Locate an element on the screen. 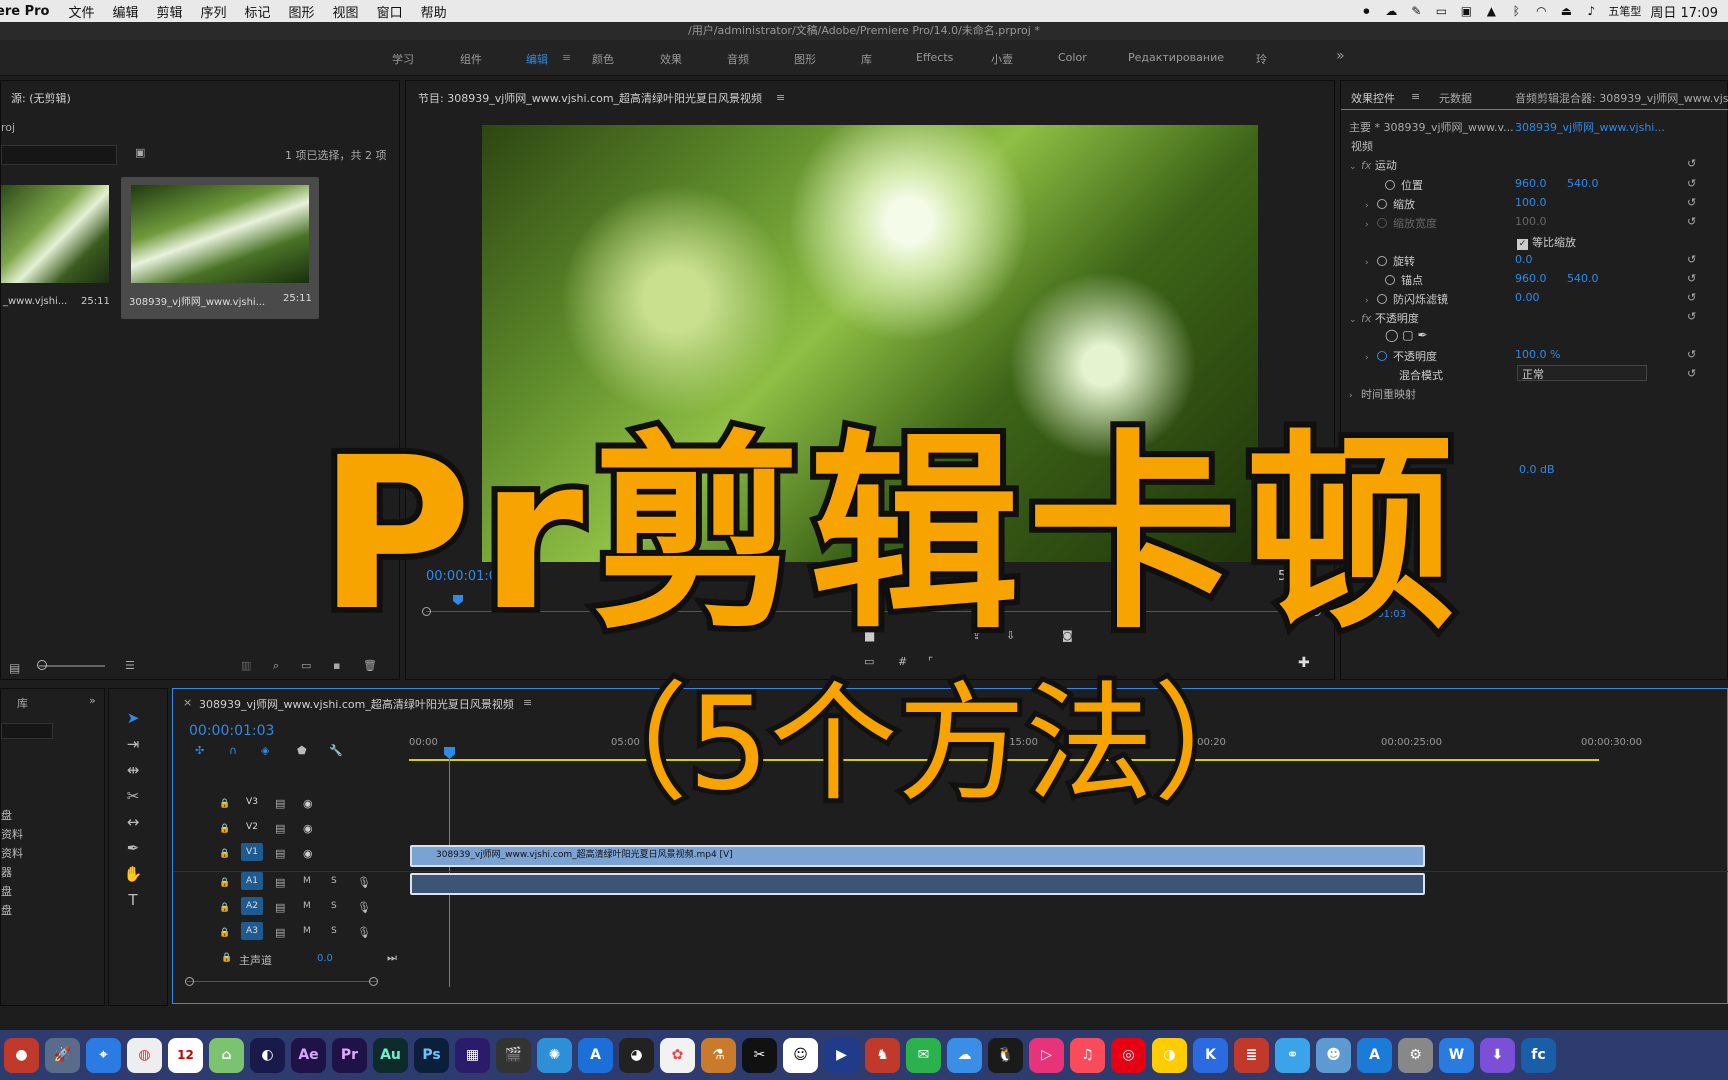 This screenshot has height=1080, width=1728. new-item-icon: ▪ is located at coordinates (336, 665).